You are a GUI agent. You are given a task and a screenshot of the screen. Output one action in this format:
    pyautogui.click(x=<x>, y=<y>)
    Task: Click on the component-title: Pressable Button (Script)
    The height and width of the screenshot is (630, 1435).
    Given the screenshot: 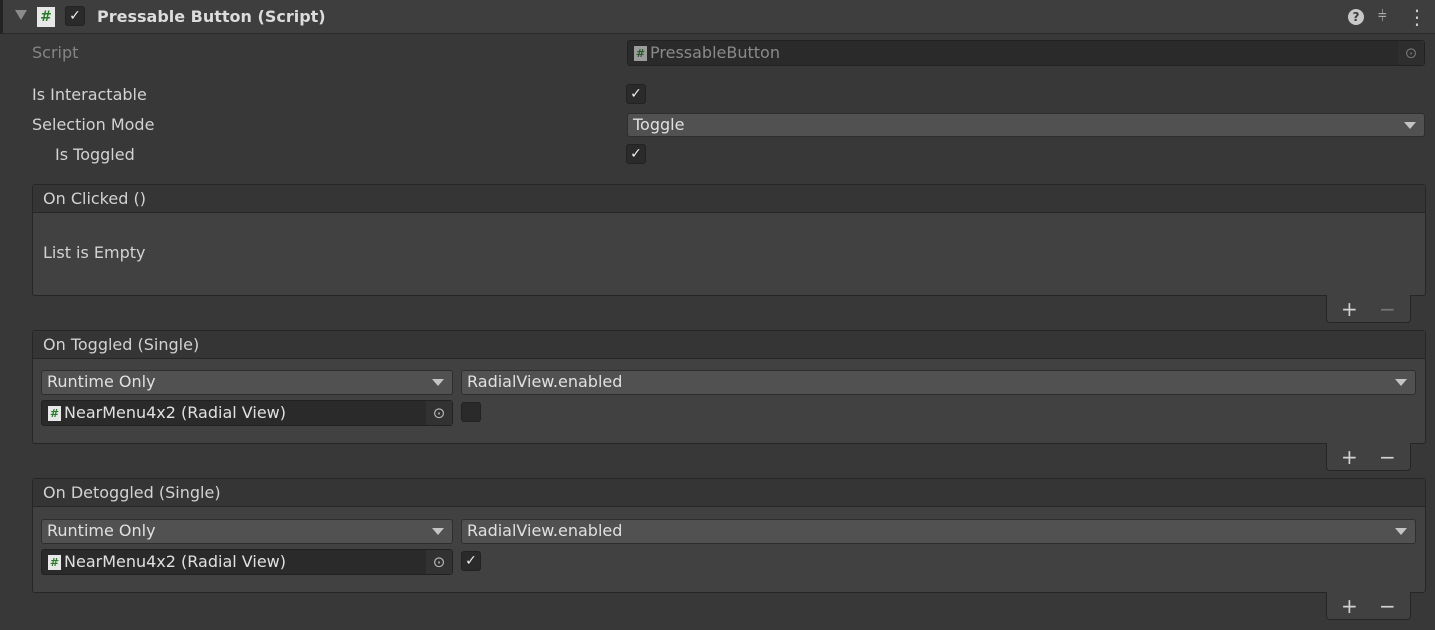 What is the action you would take?
    pyautogui.click(x=211, y=16)
    